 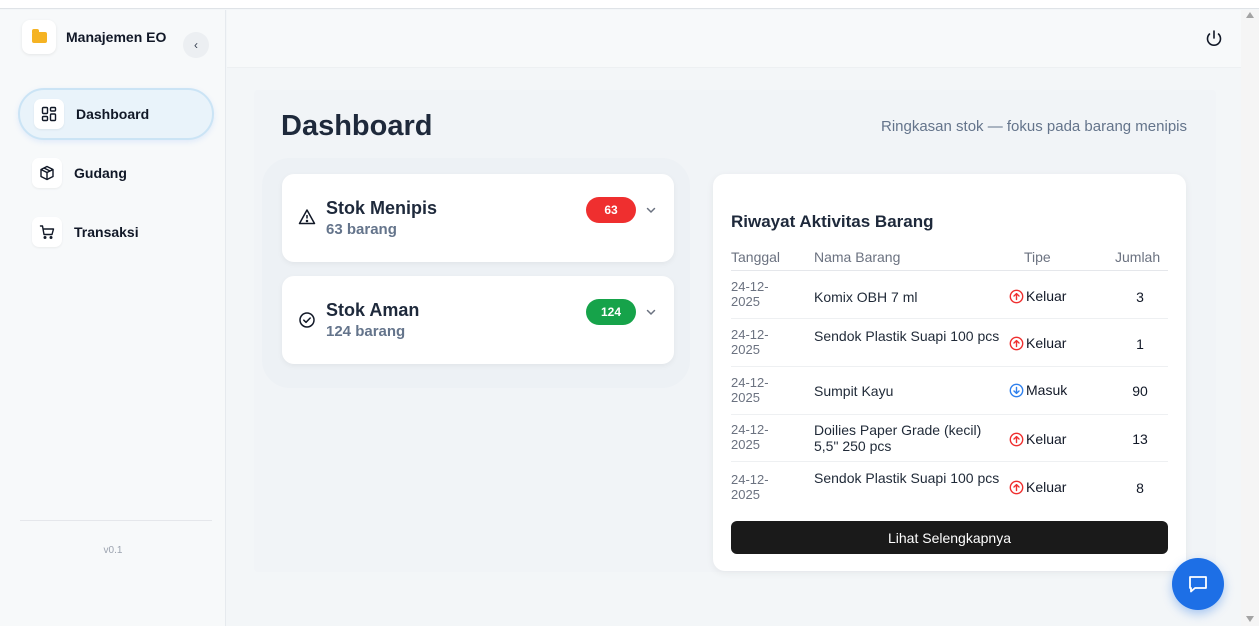 I want to click on row-qty: 3, so click(x=1140, y=297).